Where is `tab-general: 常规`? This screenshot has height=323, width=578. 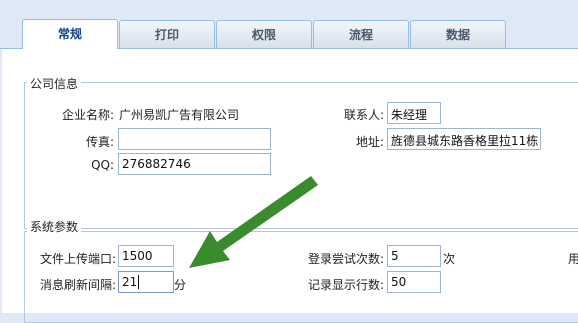
tab-general: 常规 is located at coordinates (70, 34).